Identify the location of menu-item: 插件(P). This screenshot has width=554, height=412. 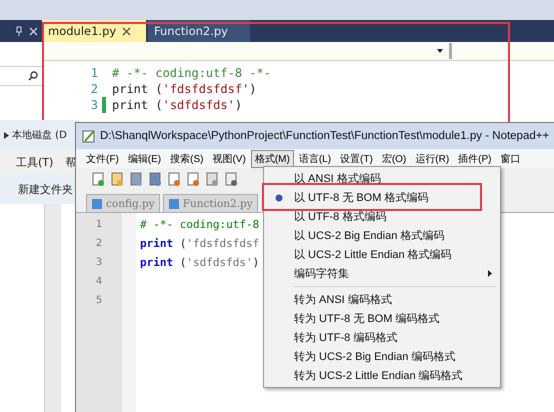
(475, 159).